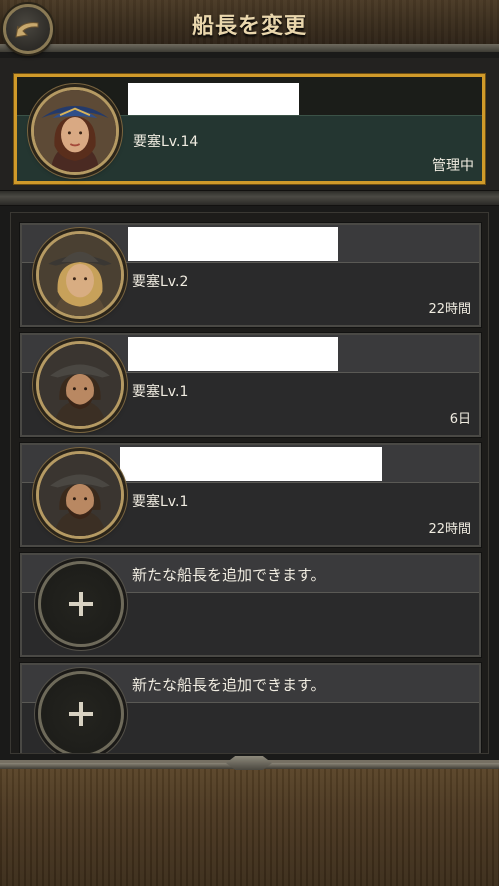  What do you see at coordinates (250, 495) in the screenshot?
I see `captain-card: 要塞Lv.1 22時間` at bounding box center [250, 495].